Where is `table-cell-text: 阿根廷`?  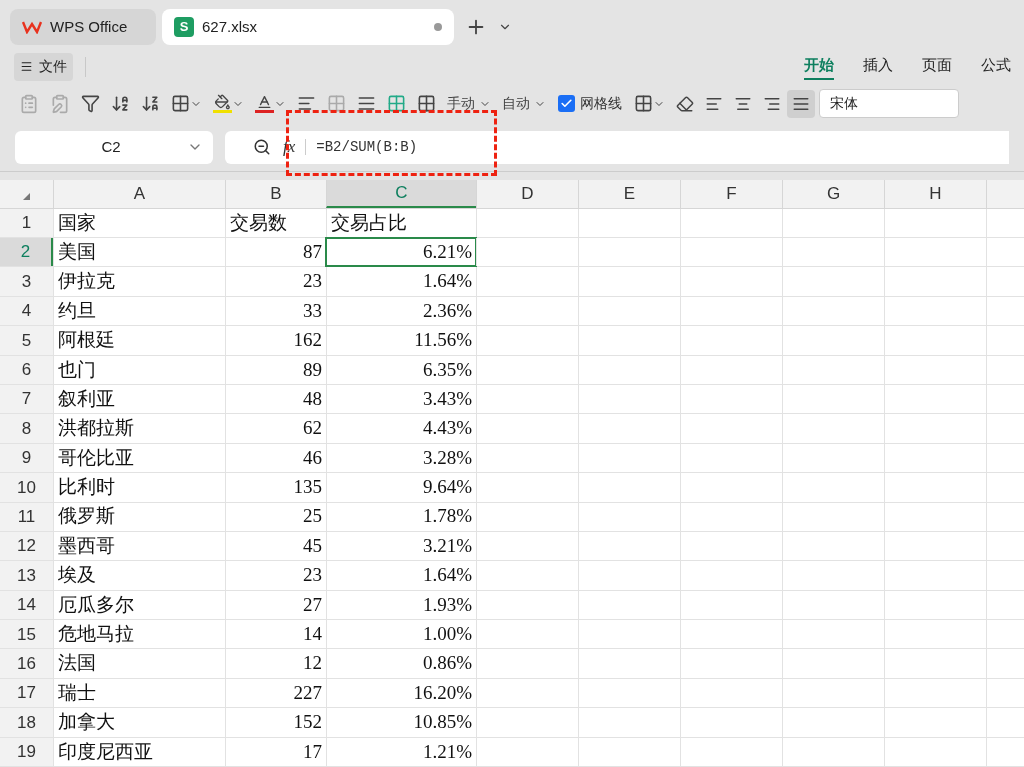
table-cell-text: 阿根廷 is located at coordinates (86, 340).